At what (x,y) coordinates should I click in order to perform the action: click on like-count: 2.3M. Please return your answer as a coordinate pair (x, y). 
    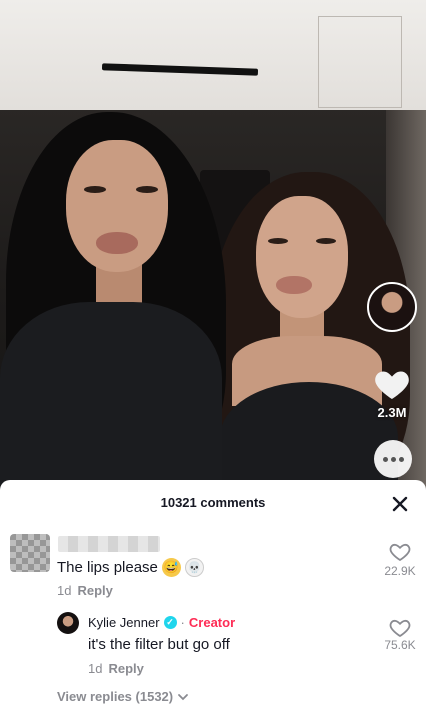
    Looking at the image, I should click on (392, 412).